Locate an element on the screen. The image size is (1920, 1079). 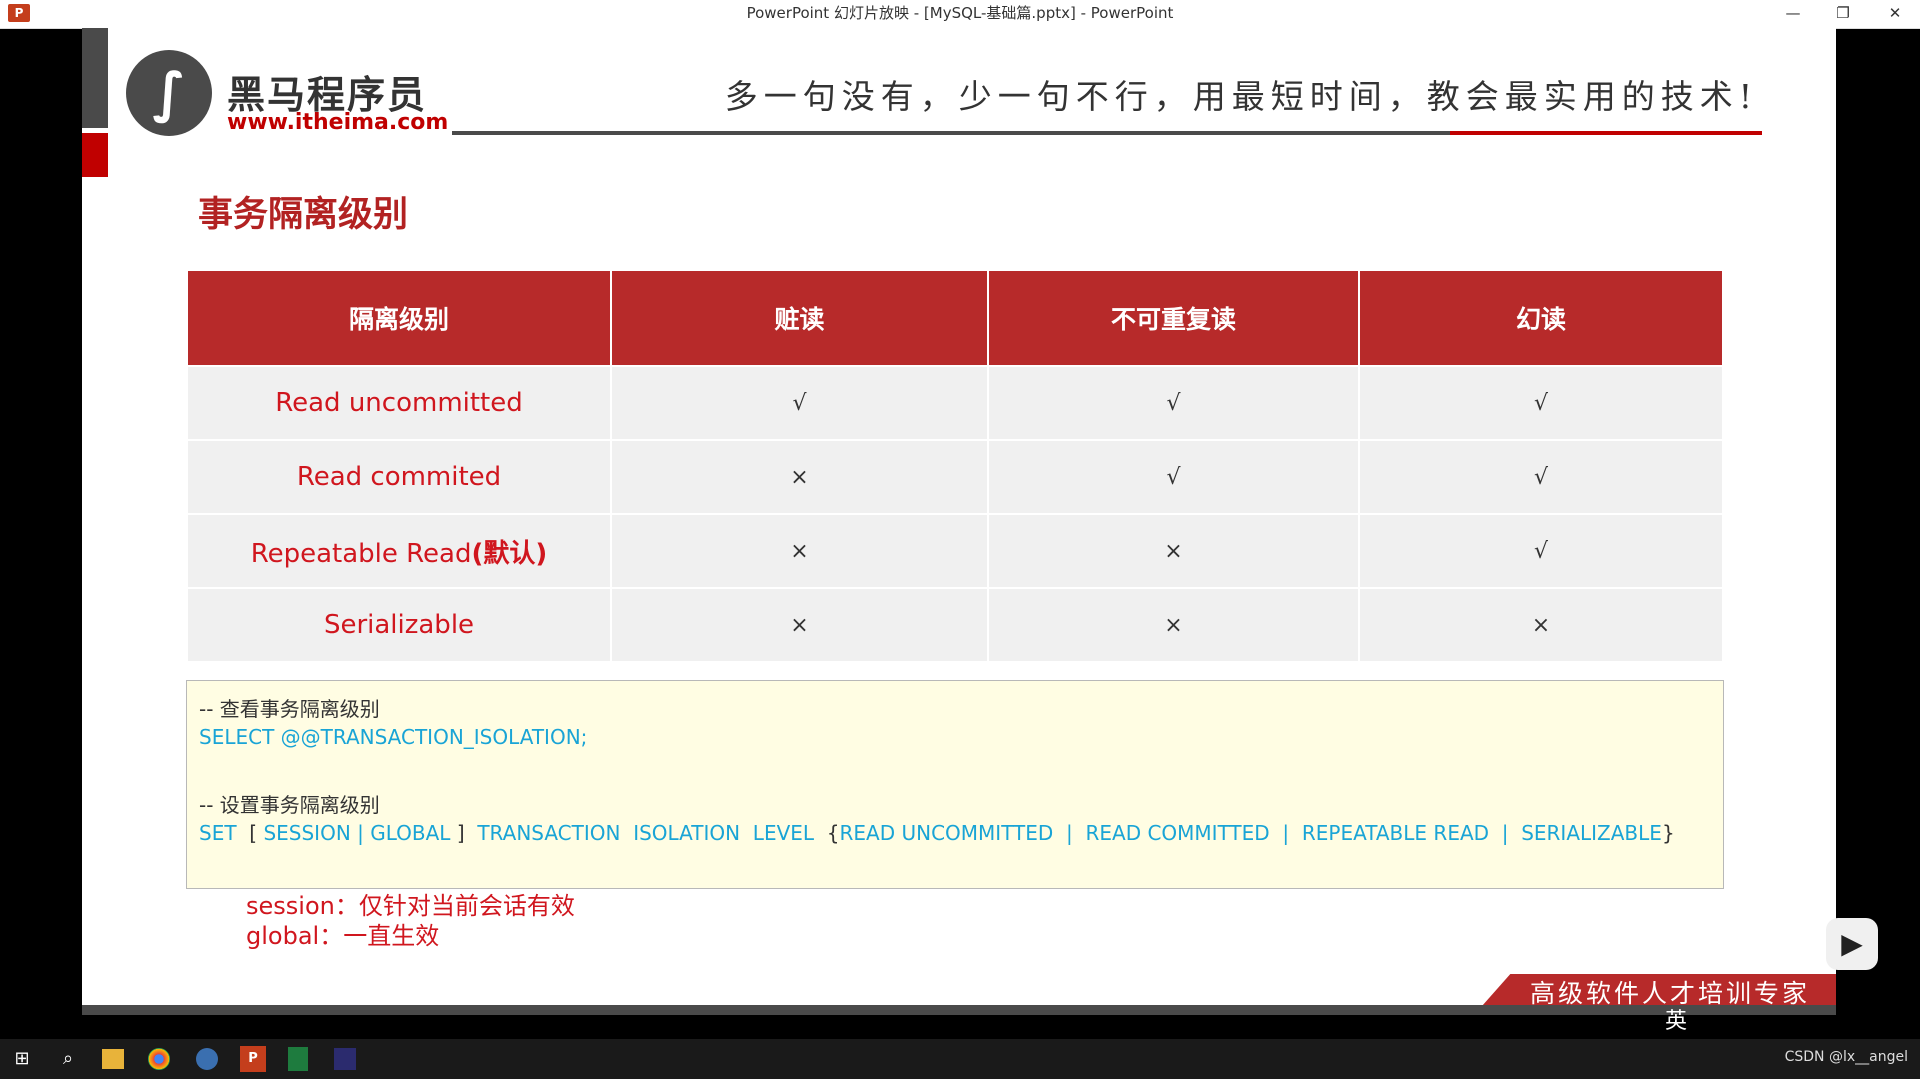
ide-icon is located at coordinates (345, 1059).